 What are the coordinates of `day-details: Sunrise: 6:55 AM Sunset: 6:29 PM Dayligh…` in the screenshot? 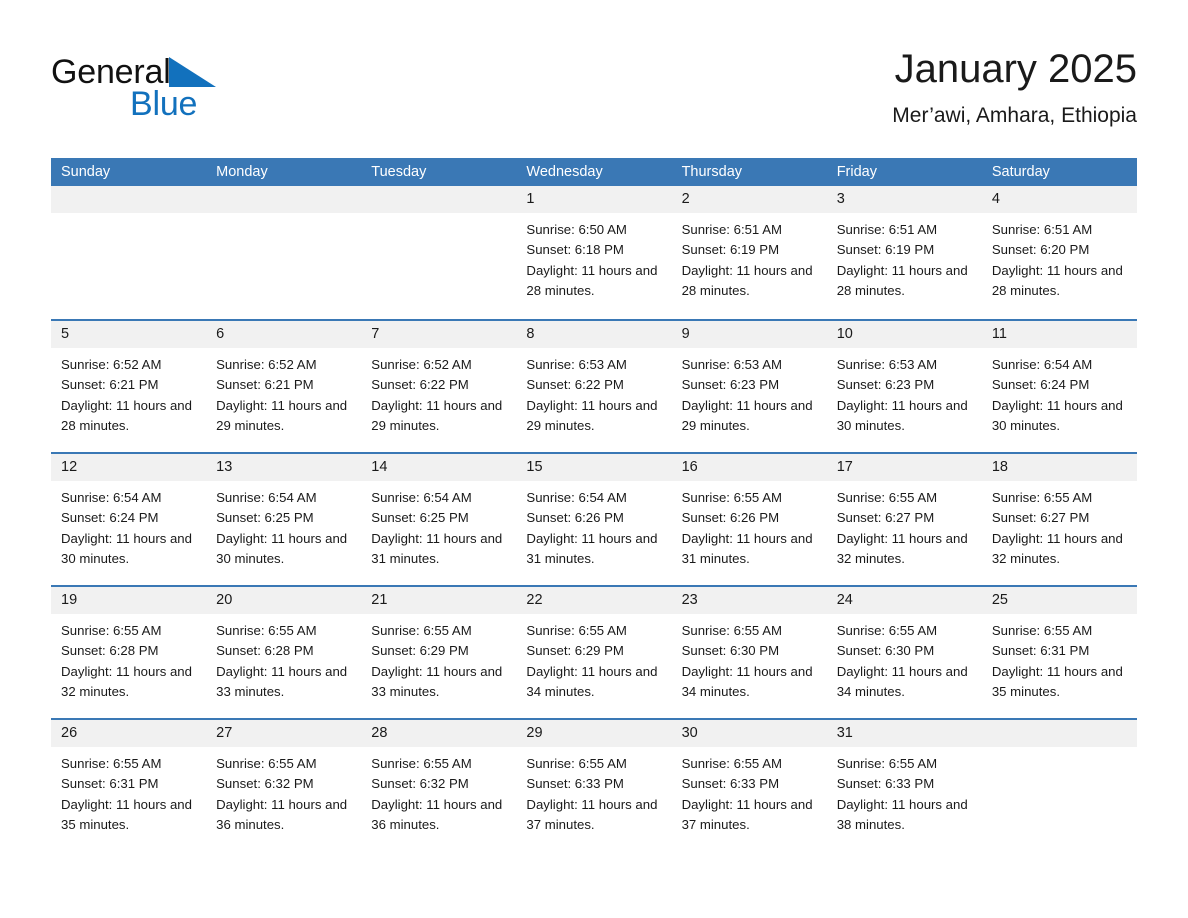 It's located at (438, 658).